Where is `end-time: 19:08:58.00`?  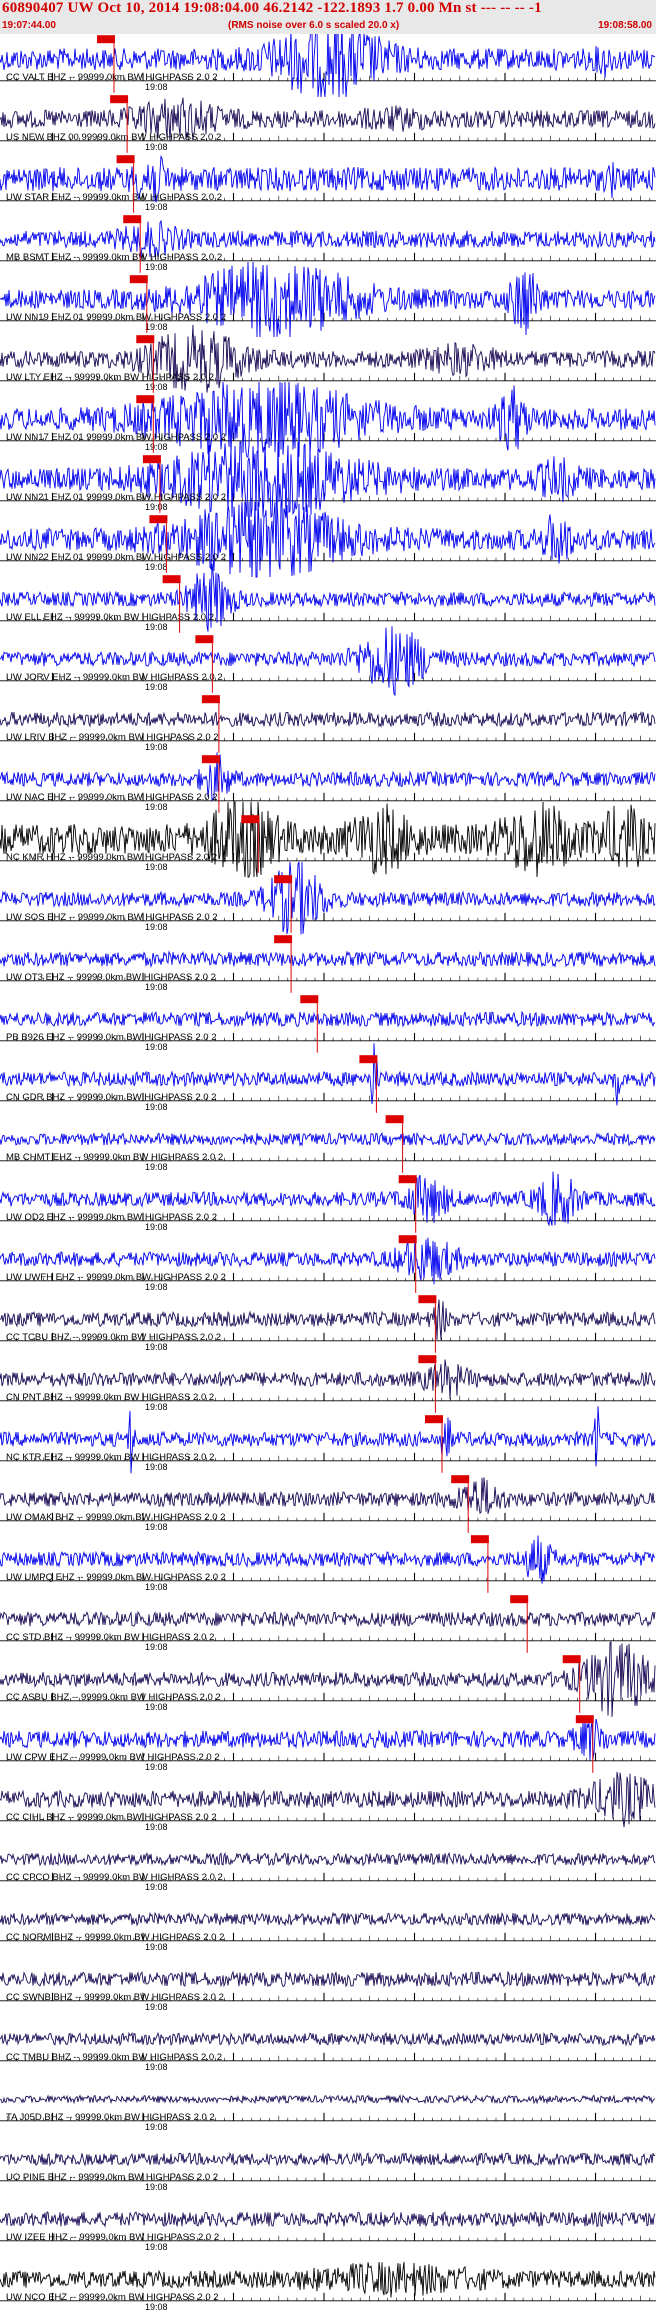 end-time: 19:08:58.00 is located at coordinates (625, 25).